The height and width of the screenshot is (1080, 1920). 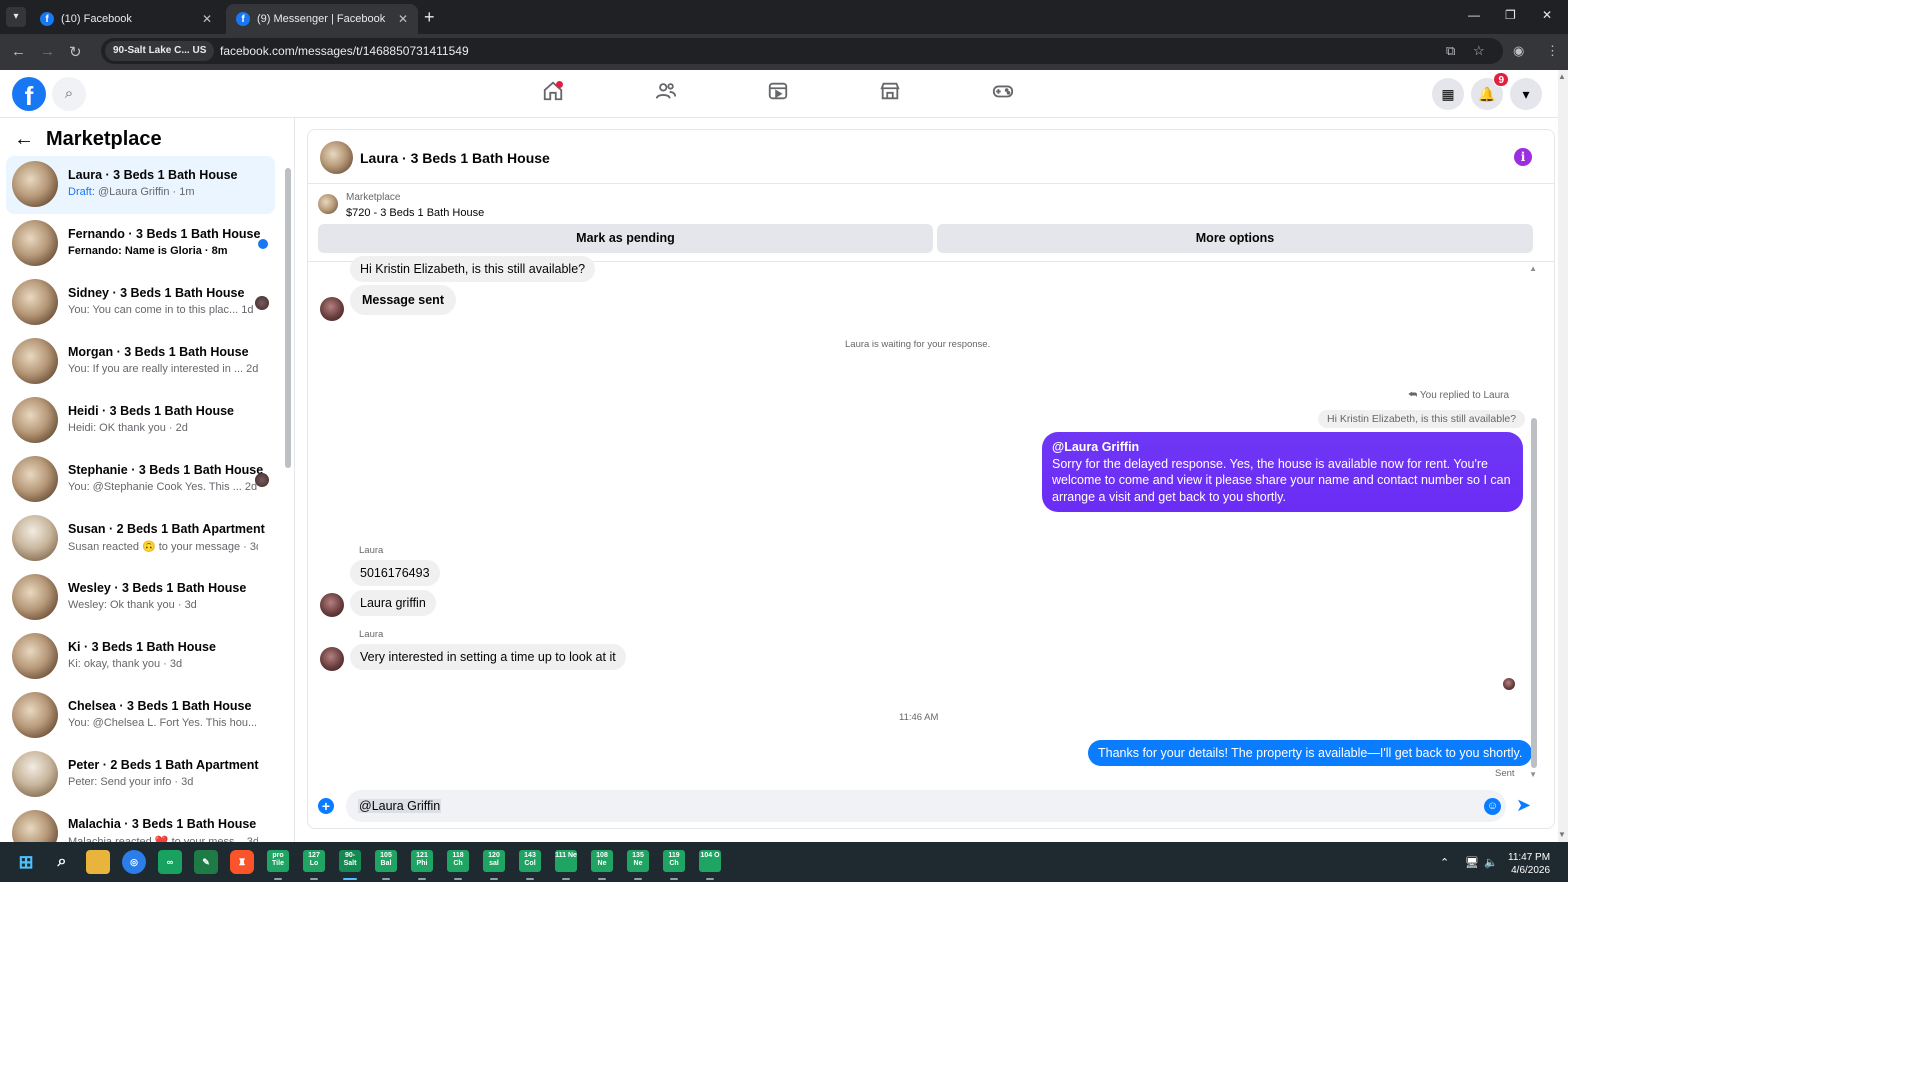 What do you see at coordinates (163, 487) in the screenshot?
I see `preview-text: You: @Stephanie Cook Yes. This ... 2d` at bounding box center [163, 487].